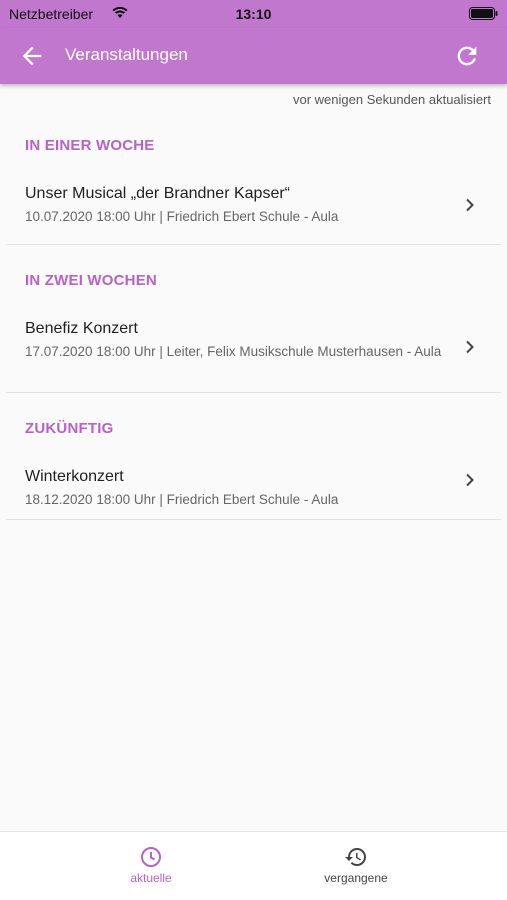  Describe the element at coordinates (253, 865) in the screenshot. I see `bottom-navigation: aktuelle vergangene` at that location.